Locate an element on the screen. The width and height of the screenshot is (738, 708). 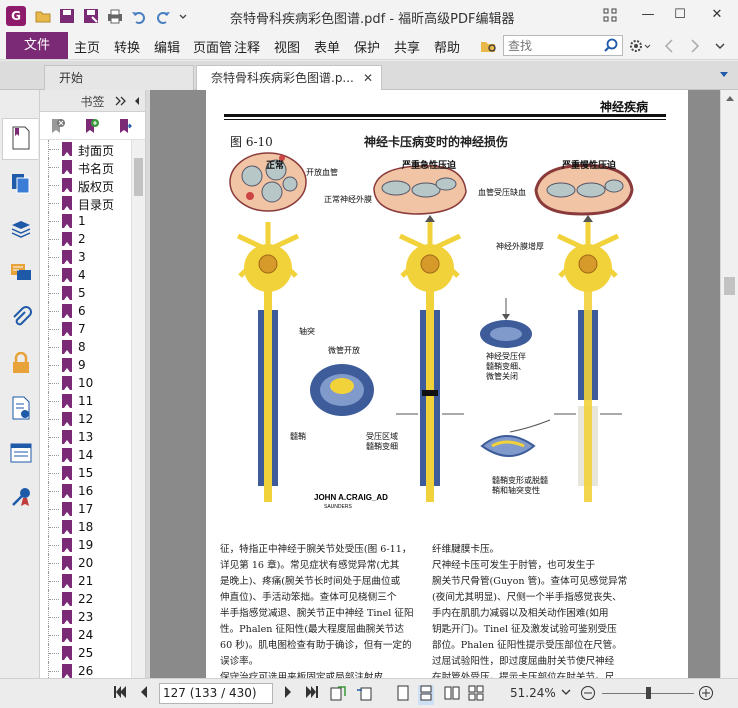
facing-view-icon is located at coordinates (452, 695).